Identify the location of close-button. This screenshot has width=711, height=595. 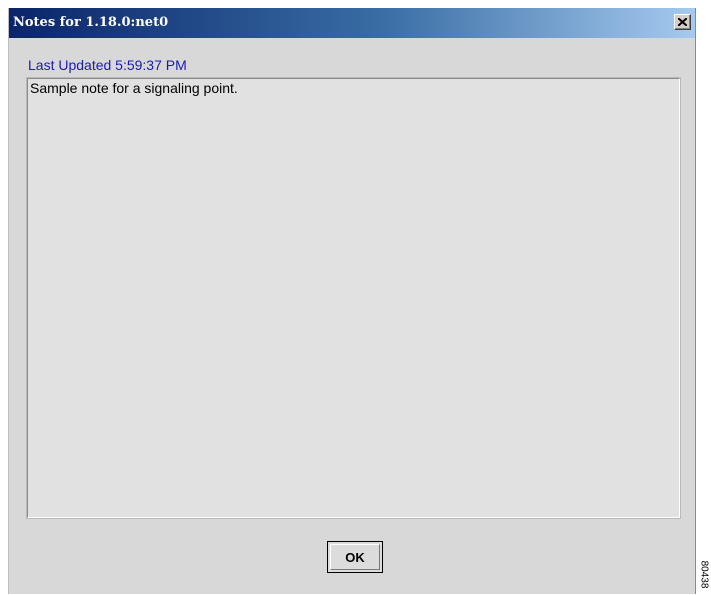
(682, 22).